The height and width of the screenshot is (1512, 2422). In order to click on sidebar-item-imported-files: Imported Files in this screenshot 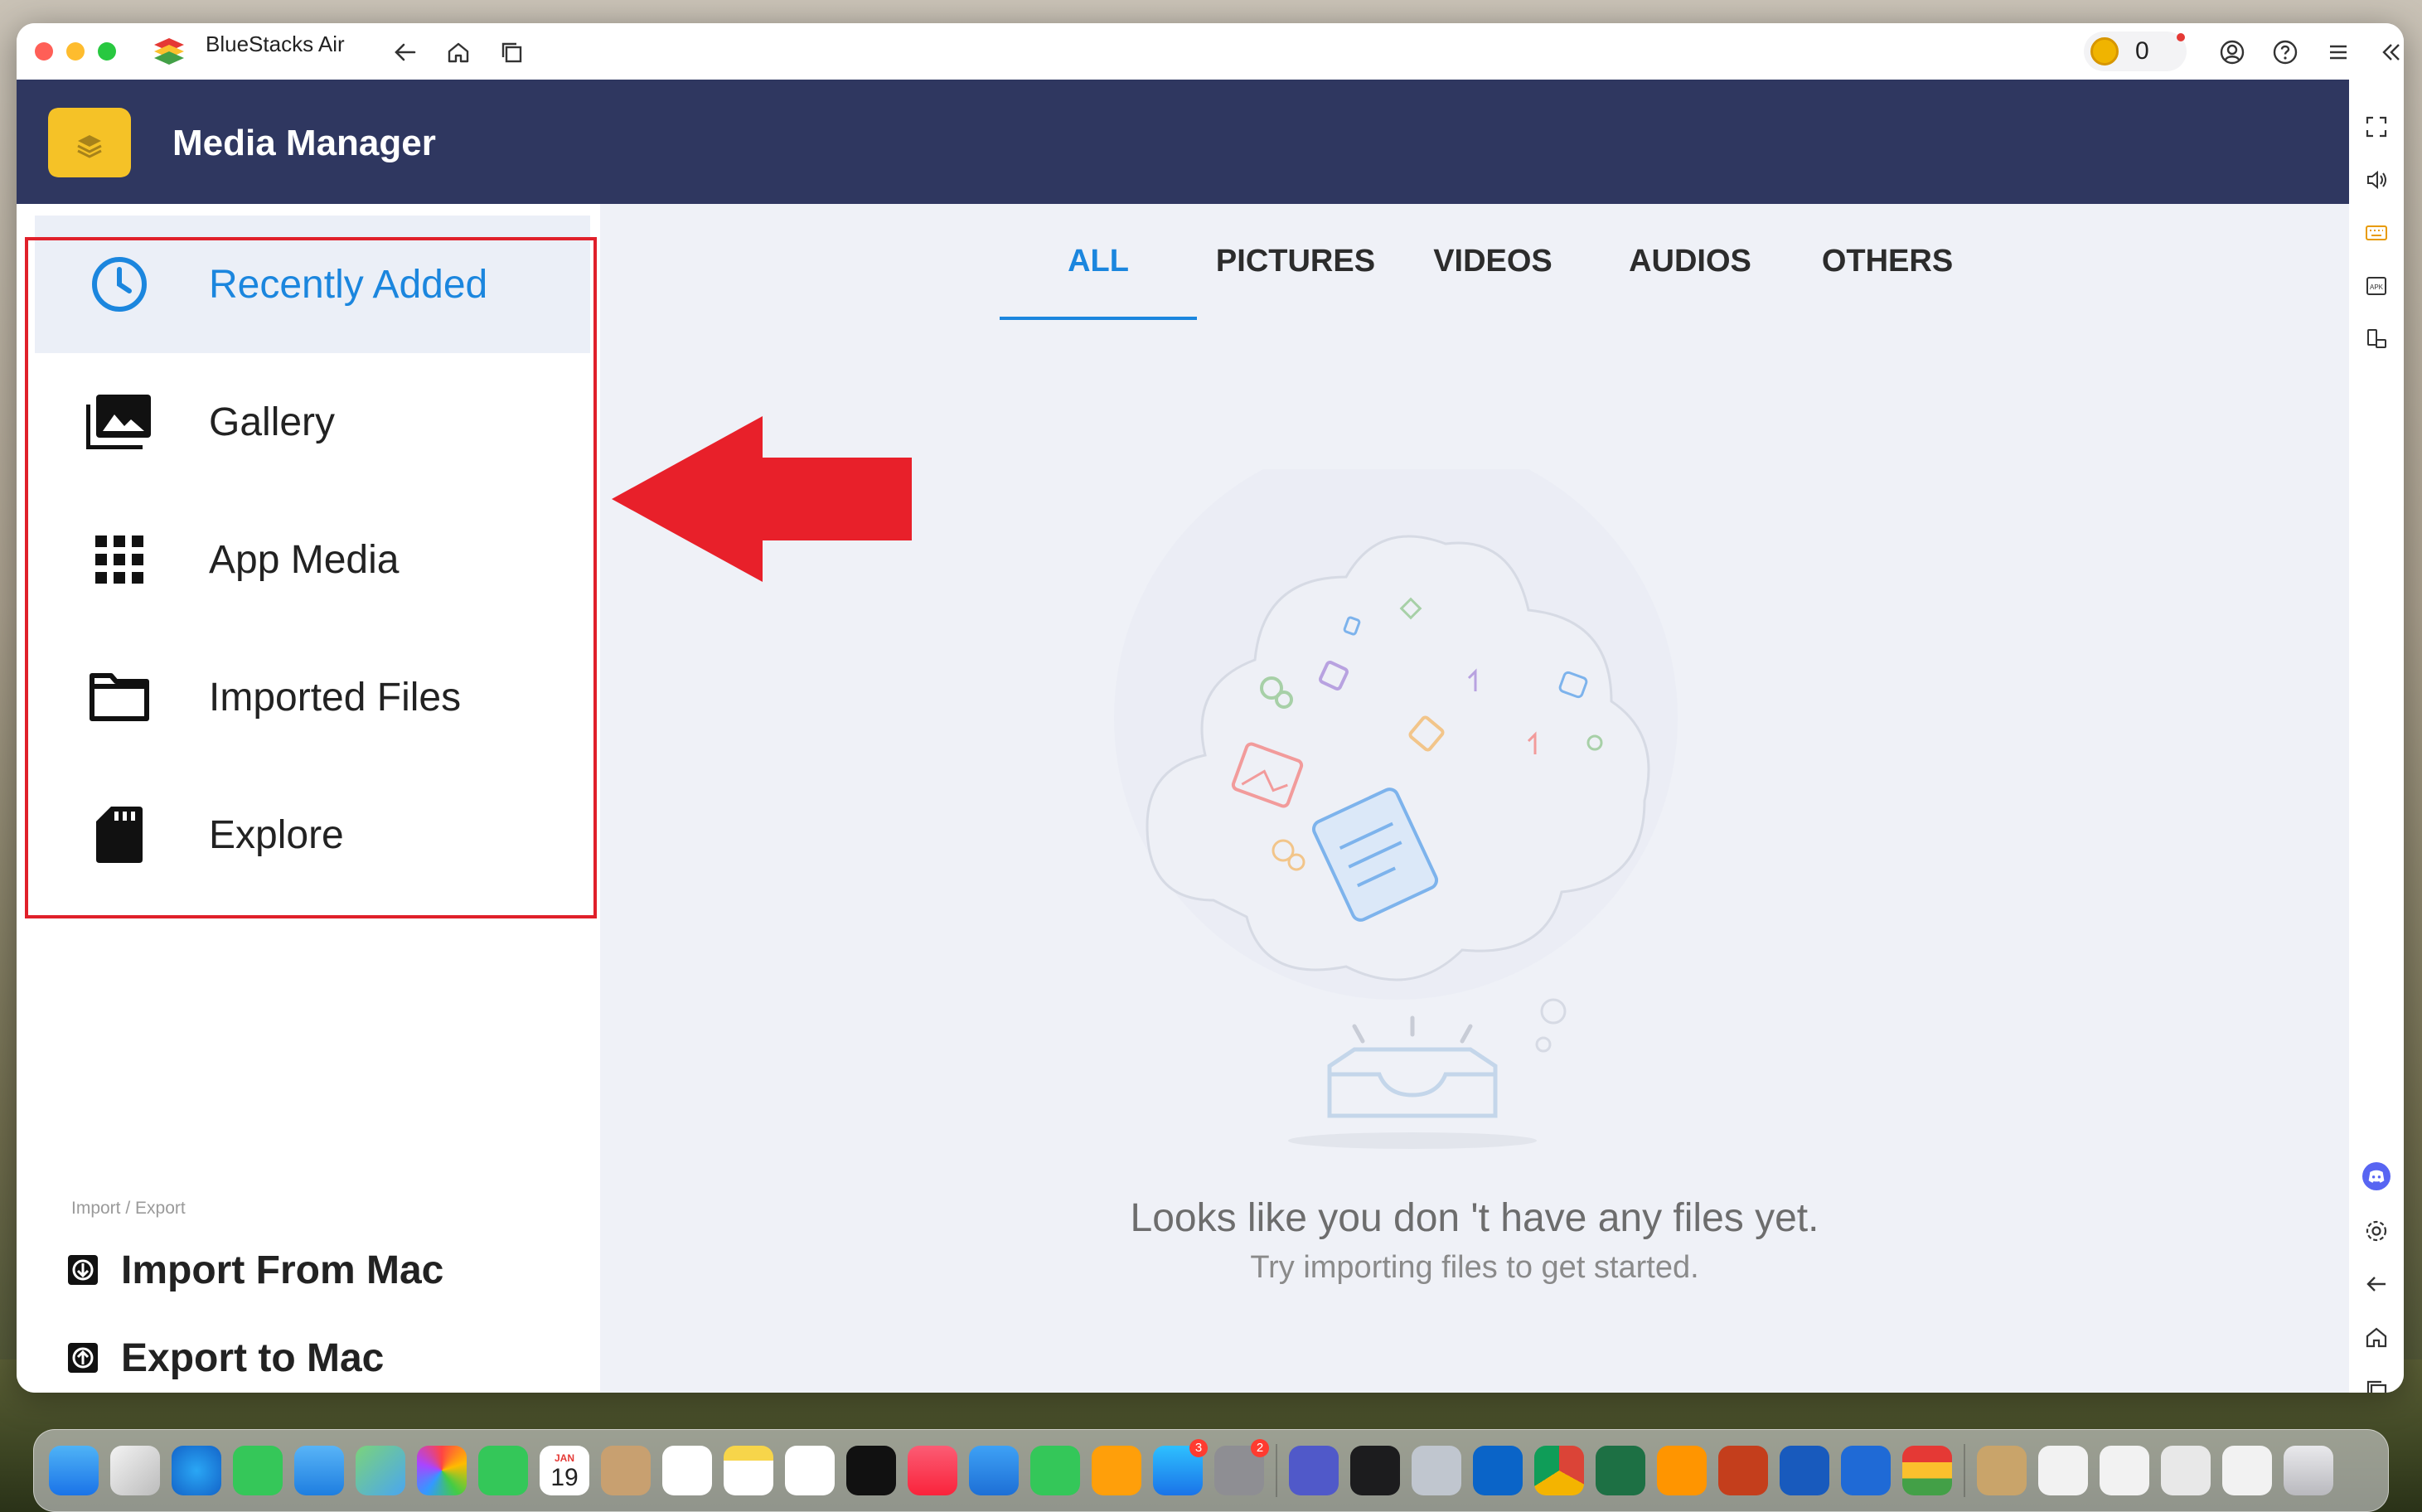, I will do `click(312, 697)`.